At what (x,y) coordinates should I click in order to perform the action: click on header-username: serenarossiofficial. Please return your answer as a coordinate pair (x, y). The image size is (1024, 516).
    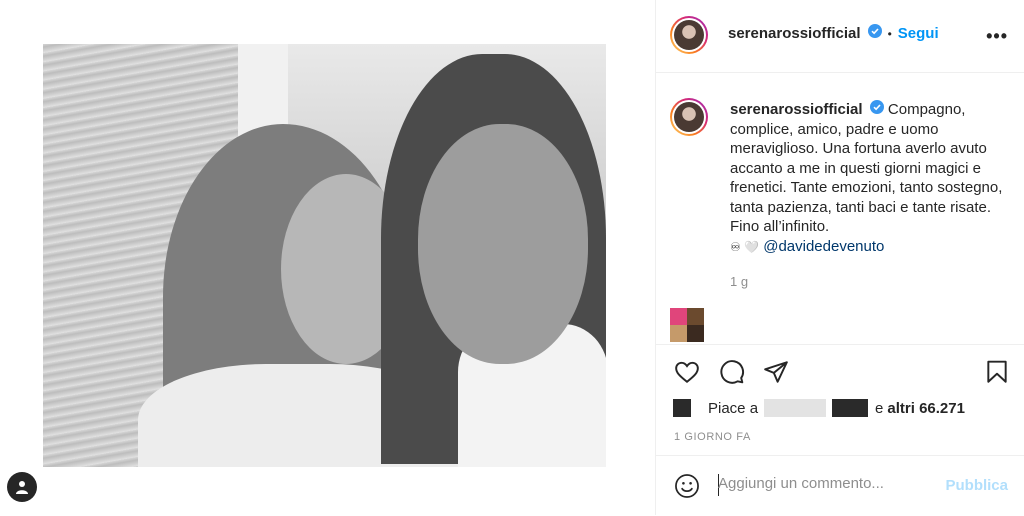
    Looking at the image, I should click on (794, 33).